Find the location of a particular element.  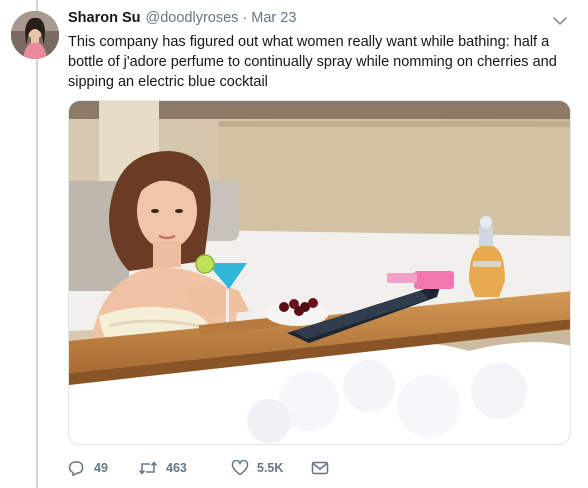

direct-message-button is located at coordinates (320, 468).